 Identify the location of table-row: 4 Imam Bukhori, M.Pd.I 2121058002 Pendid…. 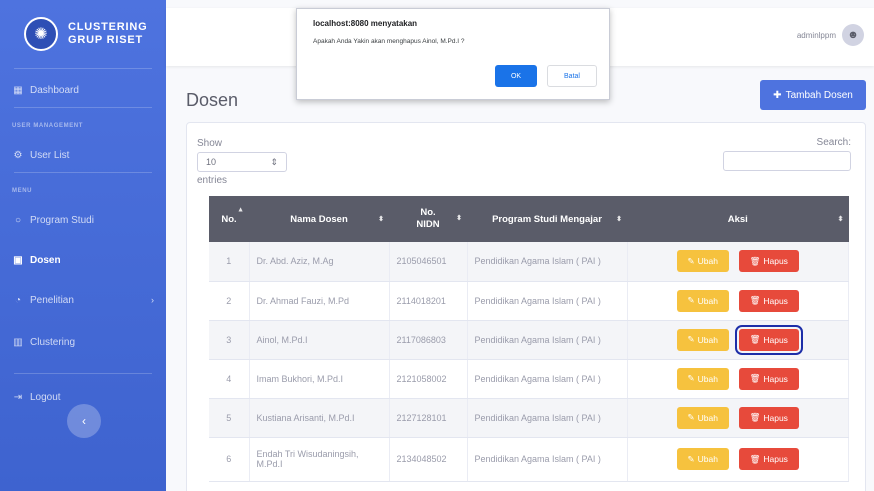
(529, 379).